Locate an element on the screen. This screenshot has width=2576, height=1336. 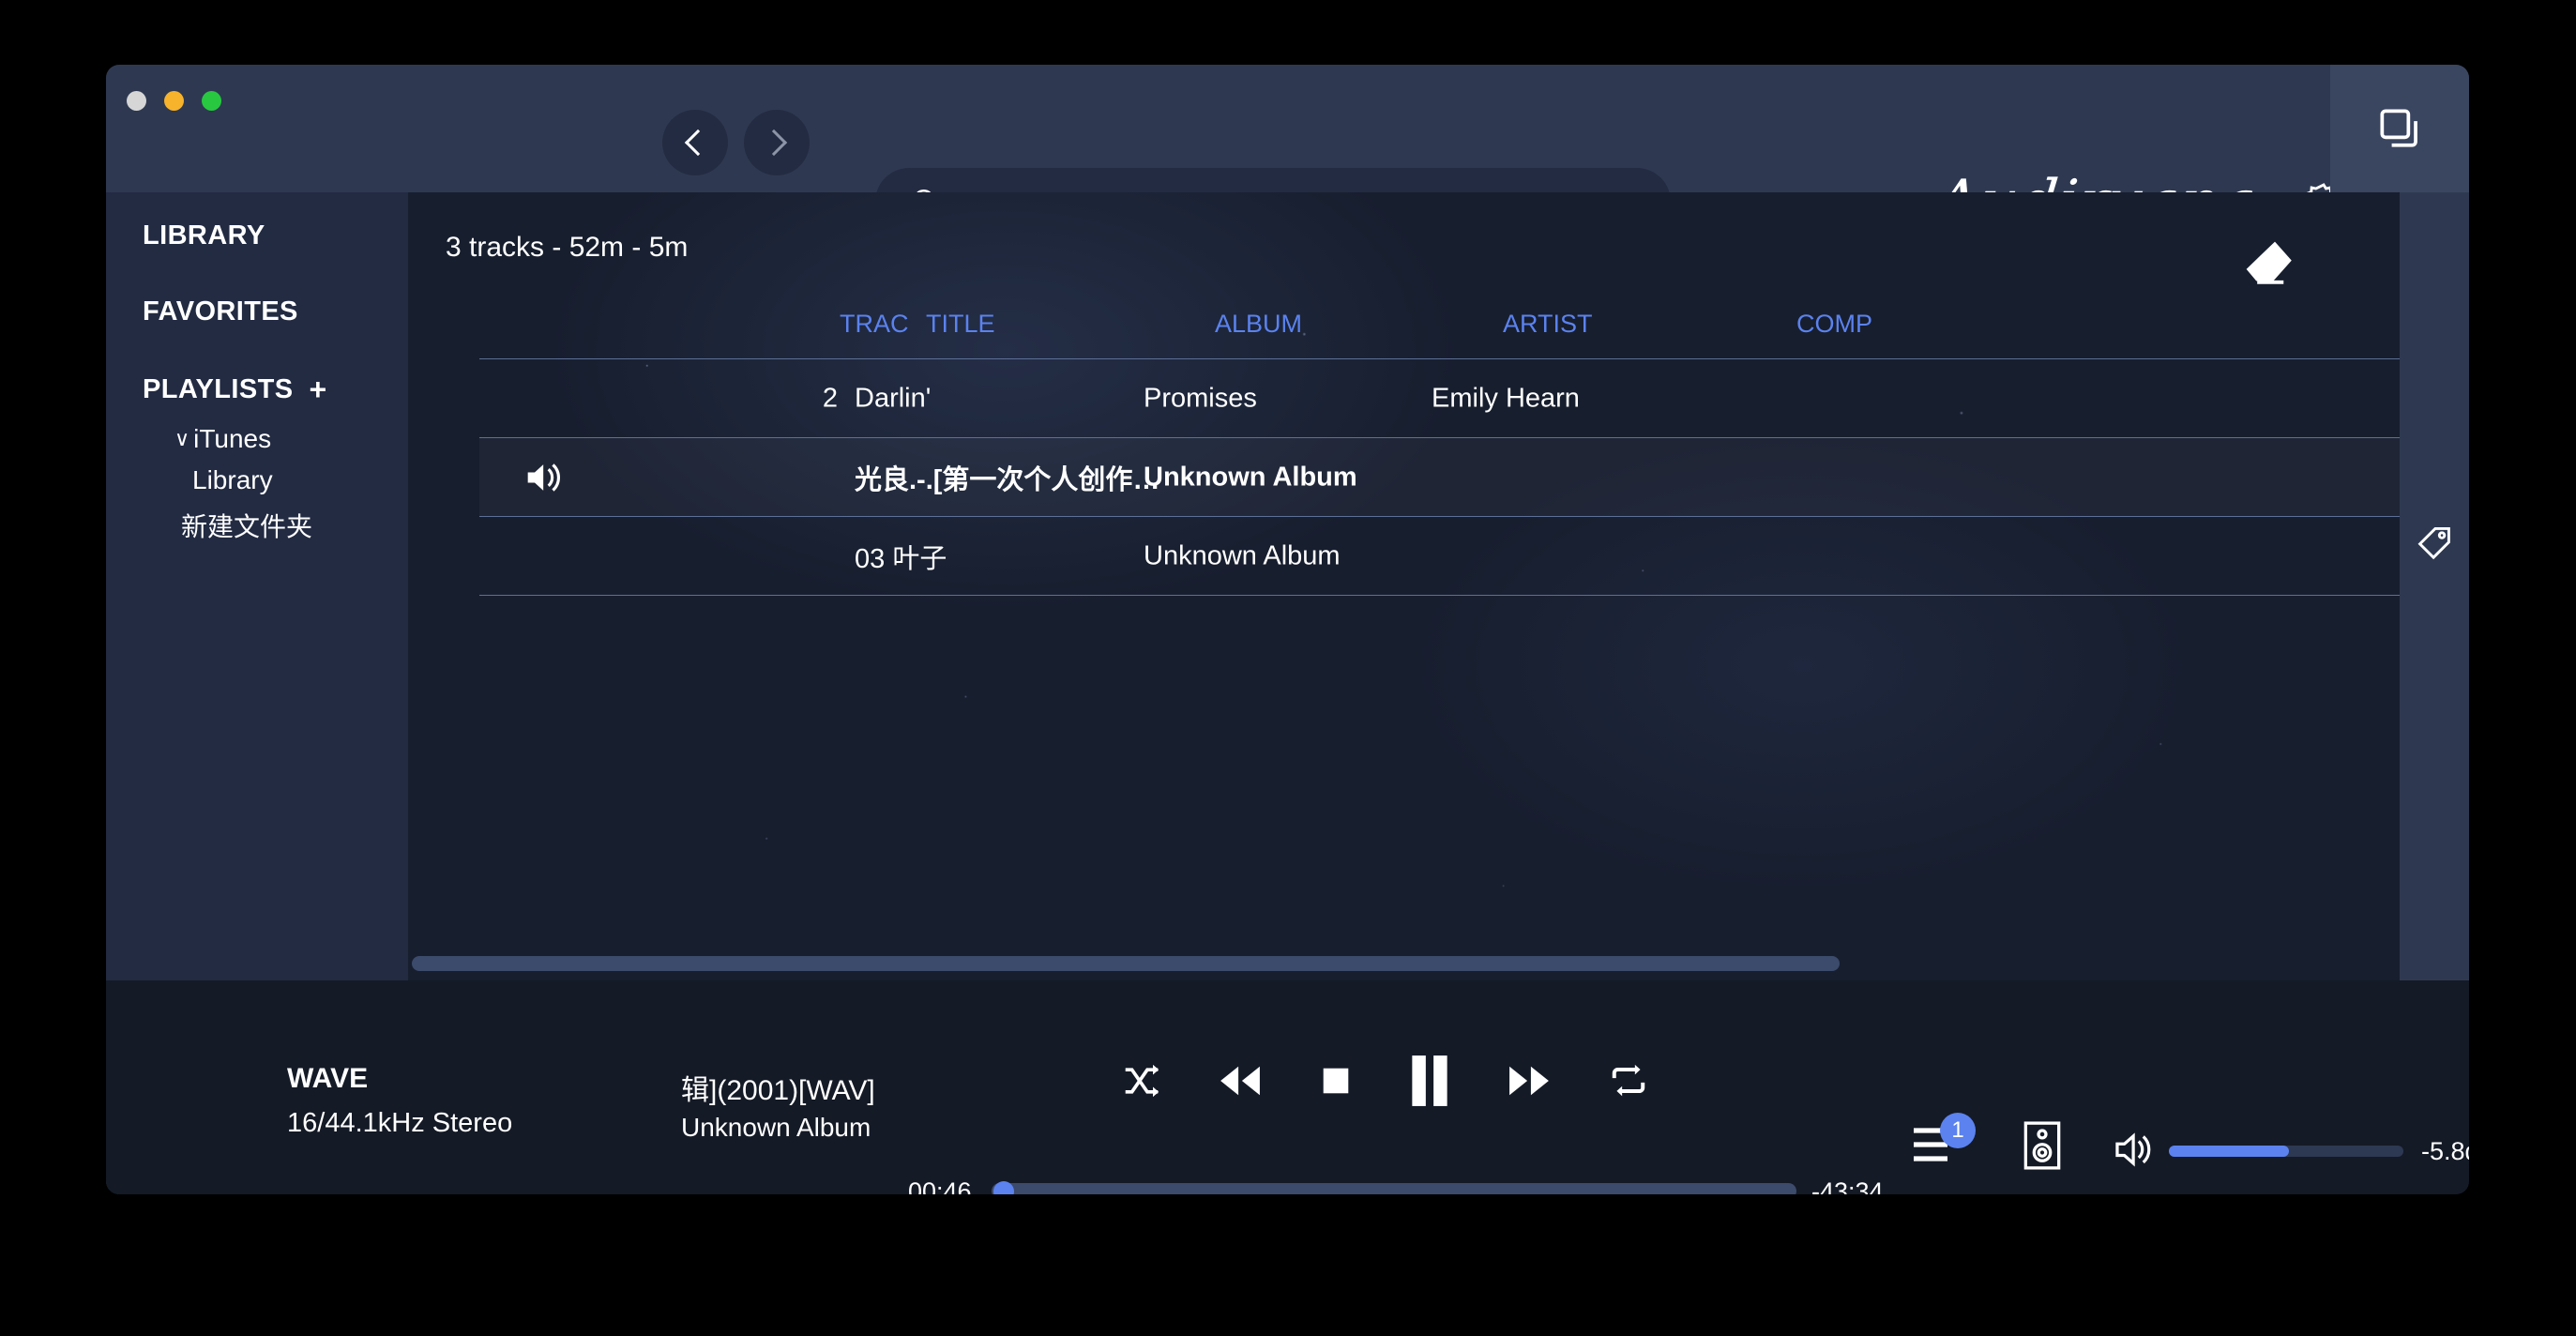
traffic-lights is located at coordinates (174, 101).